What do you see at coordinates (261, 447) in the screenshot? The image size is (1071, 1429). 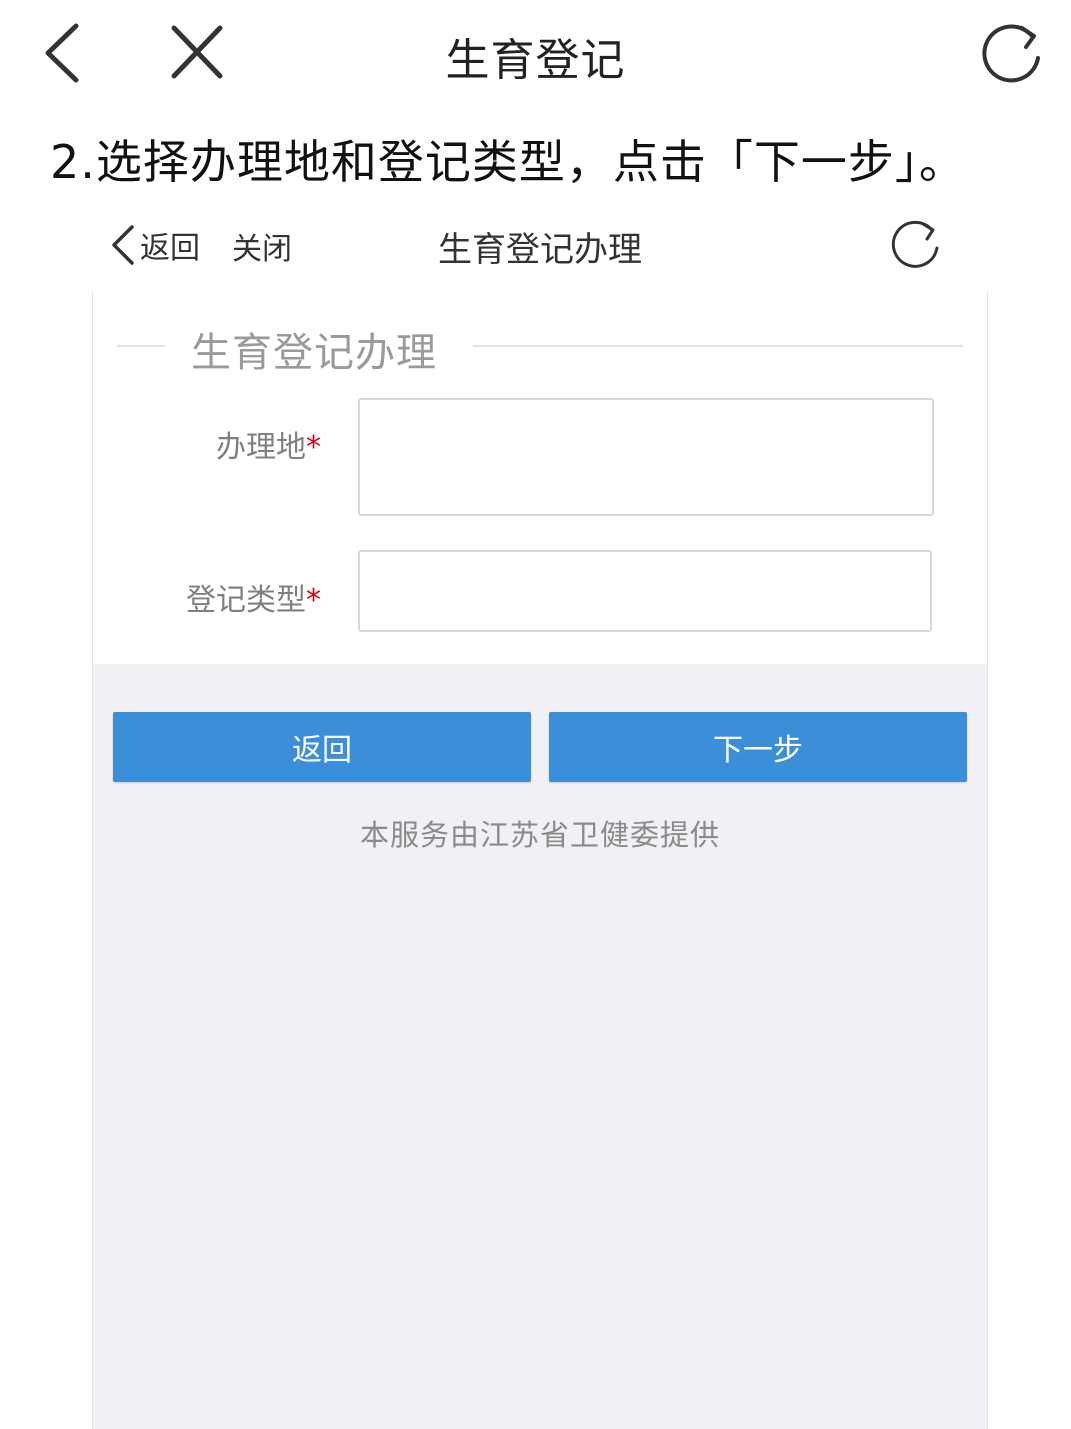 I see `location-label-text: 办理地` at bounding box center [261, 447].